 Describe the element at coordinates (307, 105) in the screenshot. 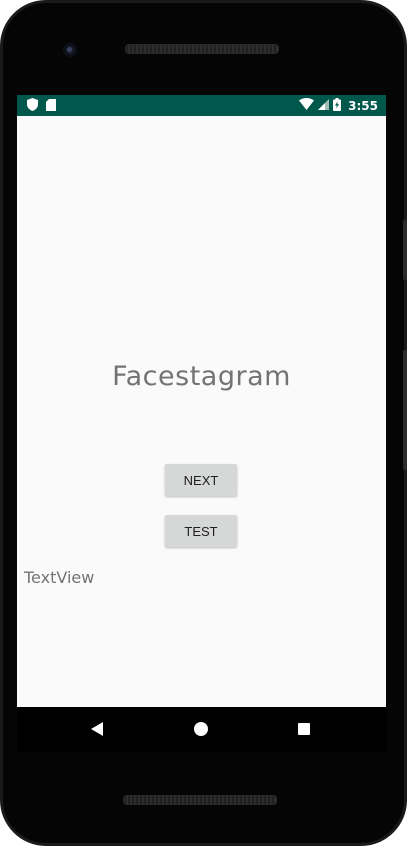

I see `wifi-icon` at that location.